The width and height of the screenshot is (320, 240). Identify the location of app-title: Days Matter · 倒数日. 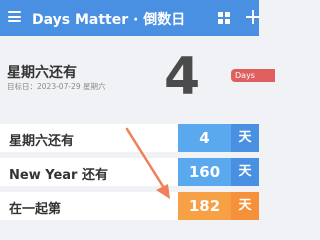
(109, 20).